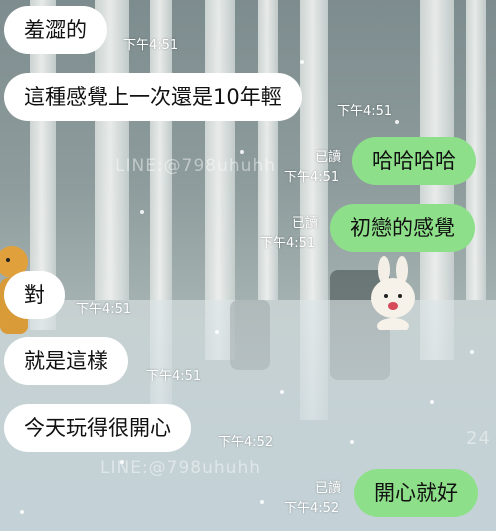 The width and height of the screenshot is (496, 531). What do you see at coordinates (393, 293) in the screenshot?
I see `rabbit-figure` at bounding box center [393, 293].